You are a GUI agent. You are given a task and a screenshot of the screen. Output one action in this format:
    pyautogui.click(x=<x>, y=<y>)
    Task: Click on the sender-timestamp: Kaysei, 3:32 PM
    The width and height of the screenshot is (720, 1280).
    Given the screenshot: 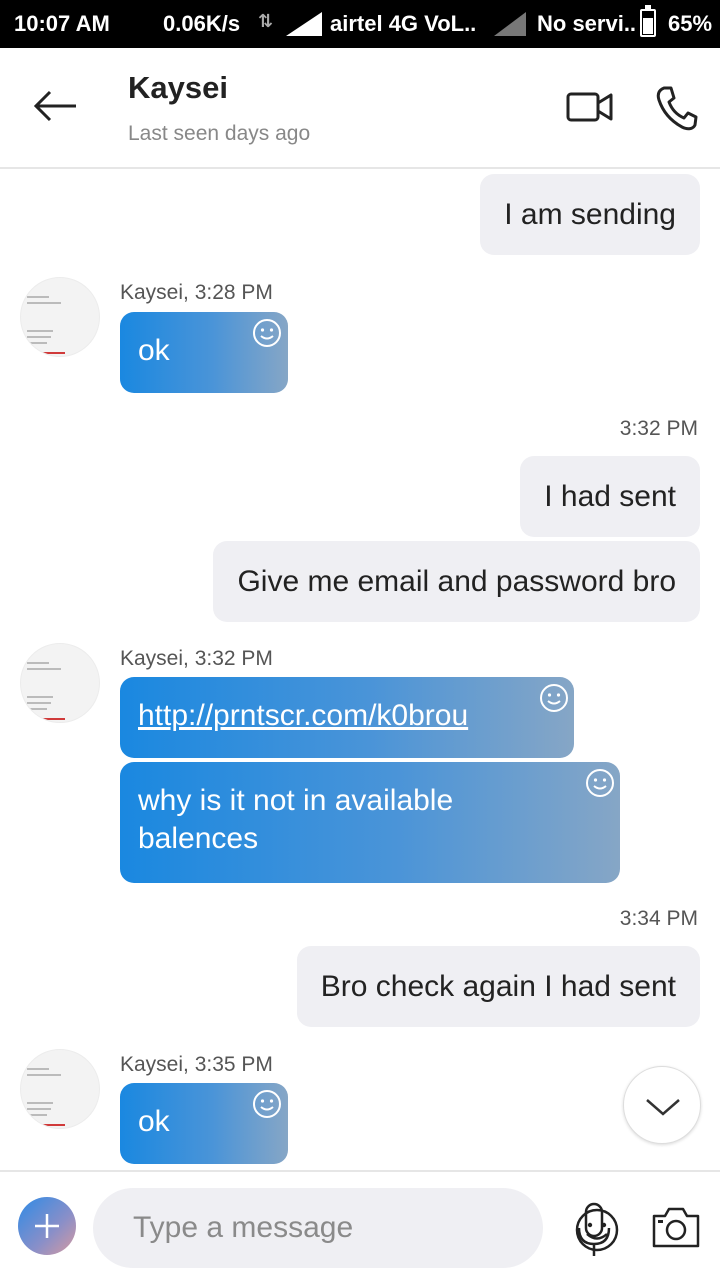 What is the action you would take?
    pyautogui.click(x=196, y=658)
    